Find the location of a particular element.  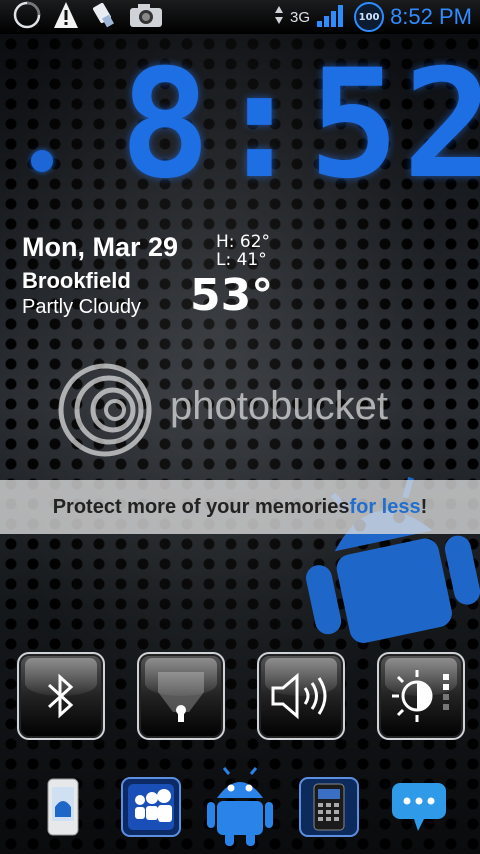

sound-toggle is located at coordinates (301, 696).